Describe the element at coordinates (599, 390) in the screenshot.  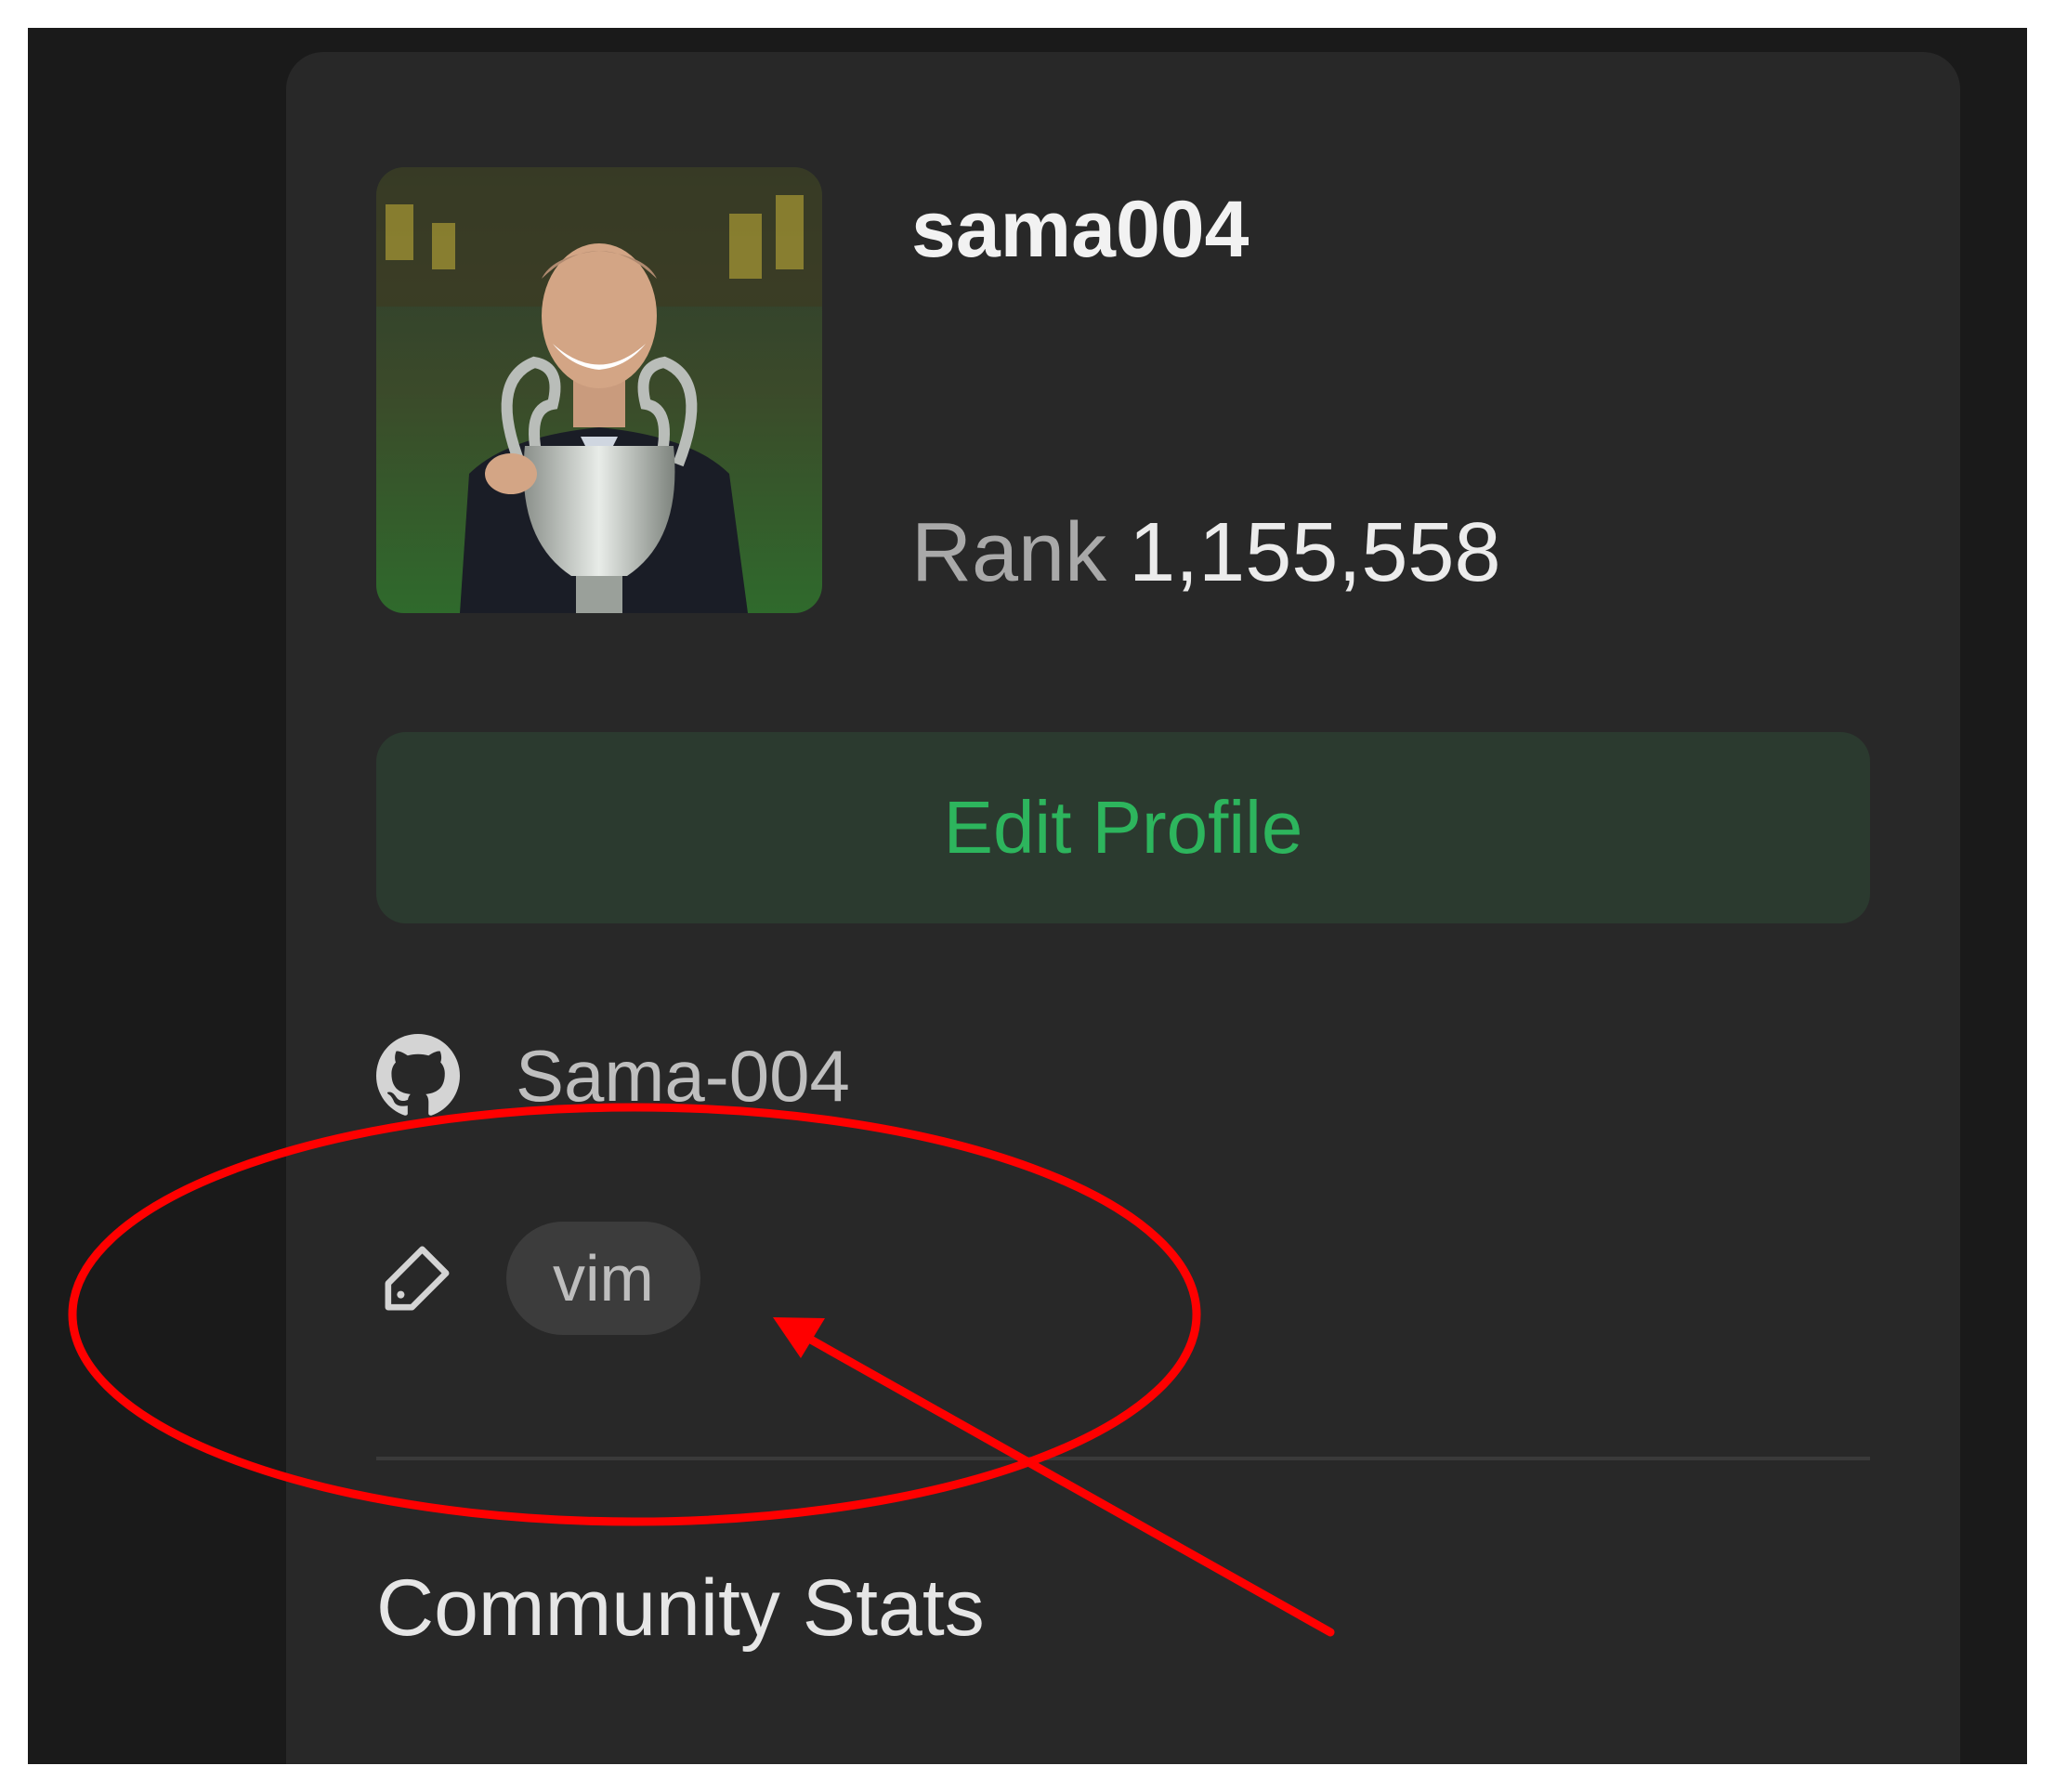
I see `avatar` at that location.